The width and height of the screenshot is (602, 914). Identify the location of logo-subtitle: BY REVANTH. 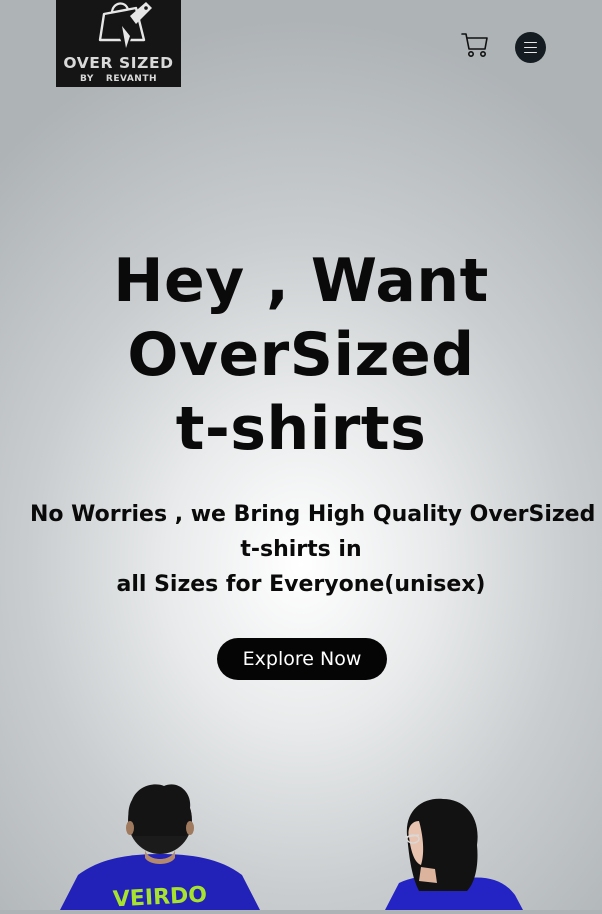
(118, 79).